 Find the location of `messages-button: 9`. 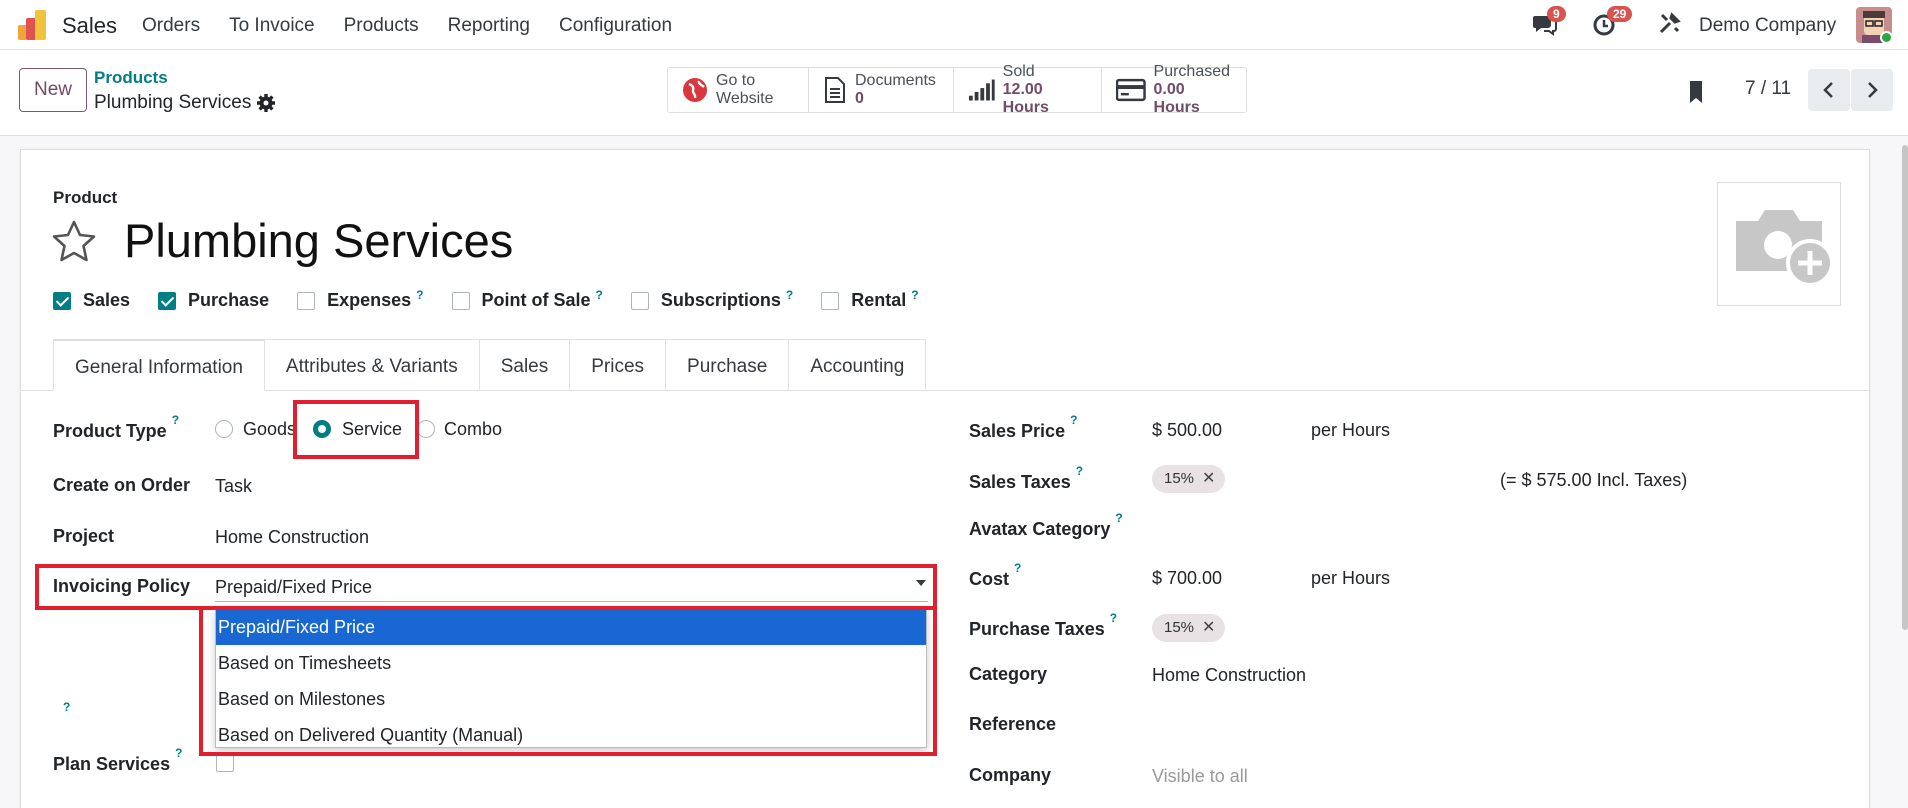

messages-button: 9 is located at coordinates (1549, 22).